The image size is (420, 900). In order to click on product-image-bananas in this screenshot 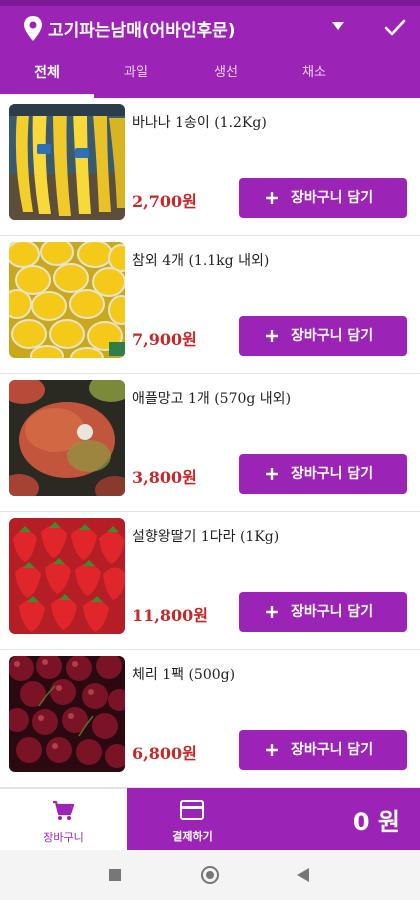, I will do `click(67, 162)`.